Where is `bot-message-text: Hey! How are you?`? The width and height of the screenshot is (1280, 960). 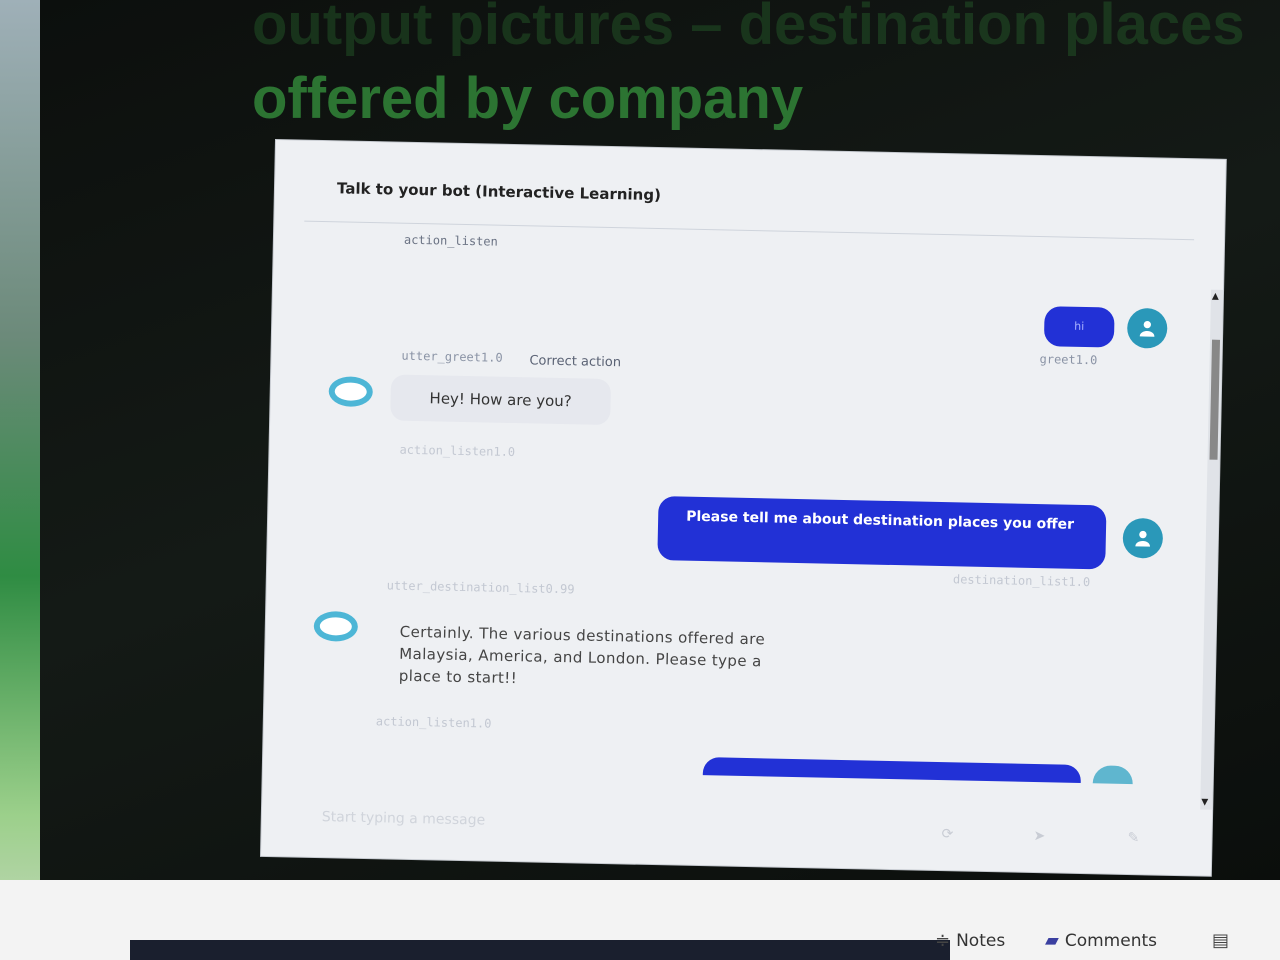 bot-message-text: Hey! How are you? is located at coordinates (500, 400).